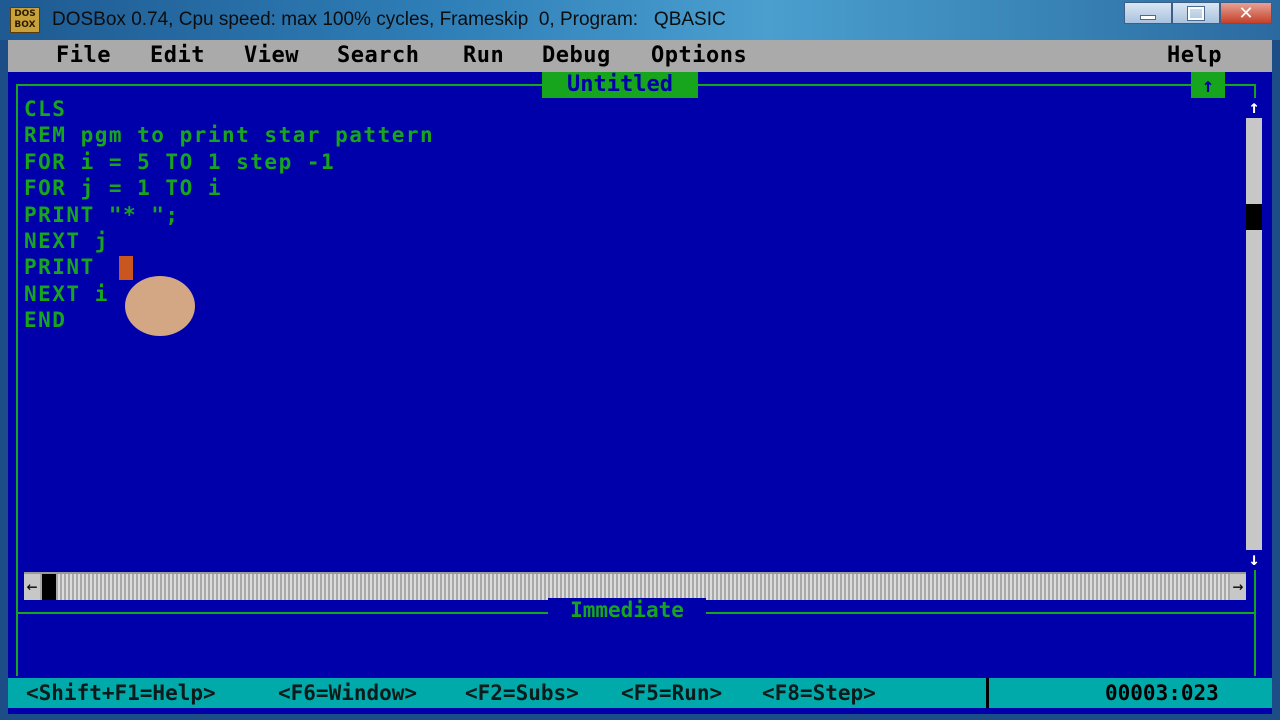 This screenshot has width=1280, height=720. I want to click on editor-maximize-button: ↑, so click(1208, 85).